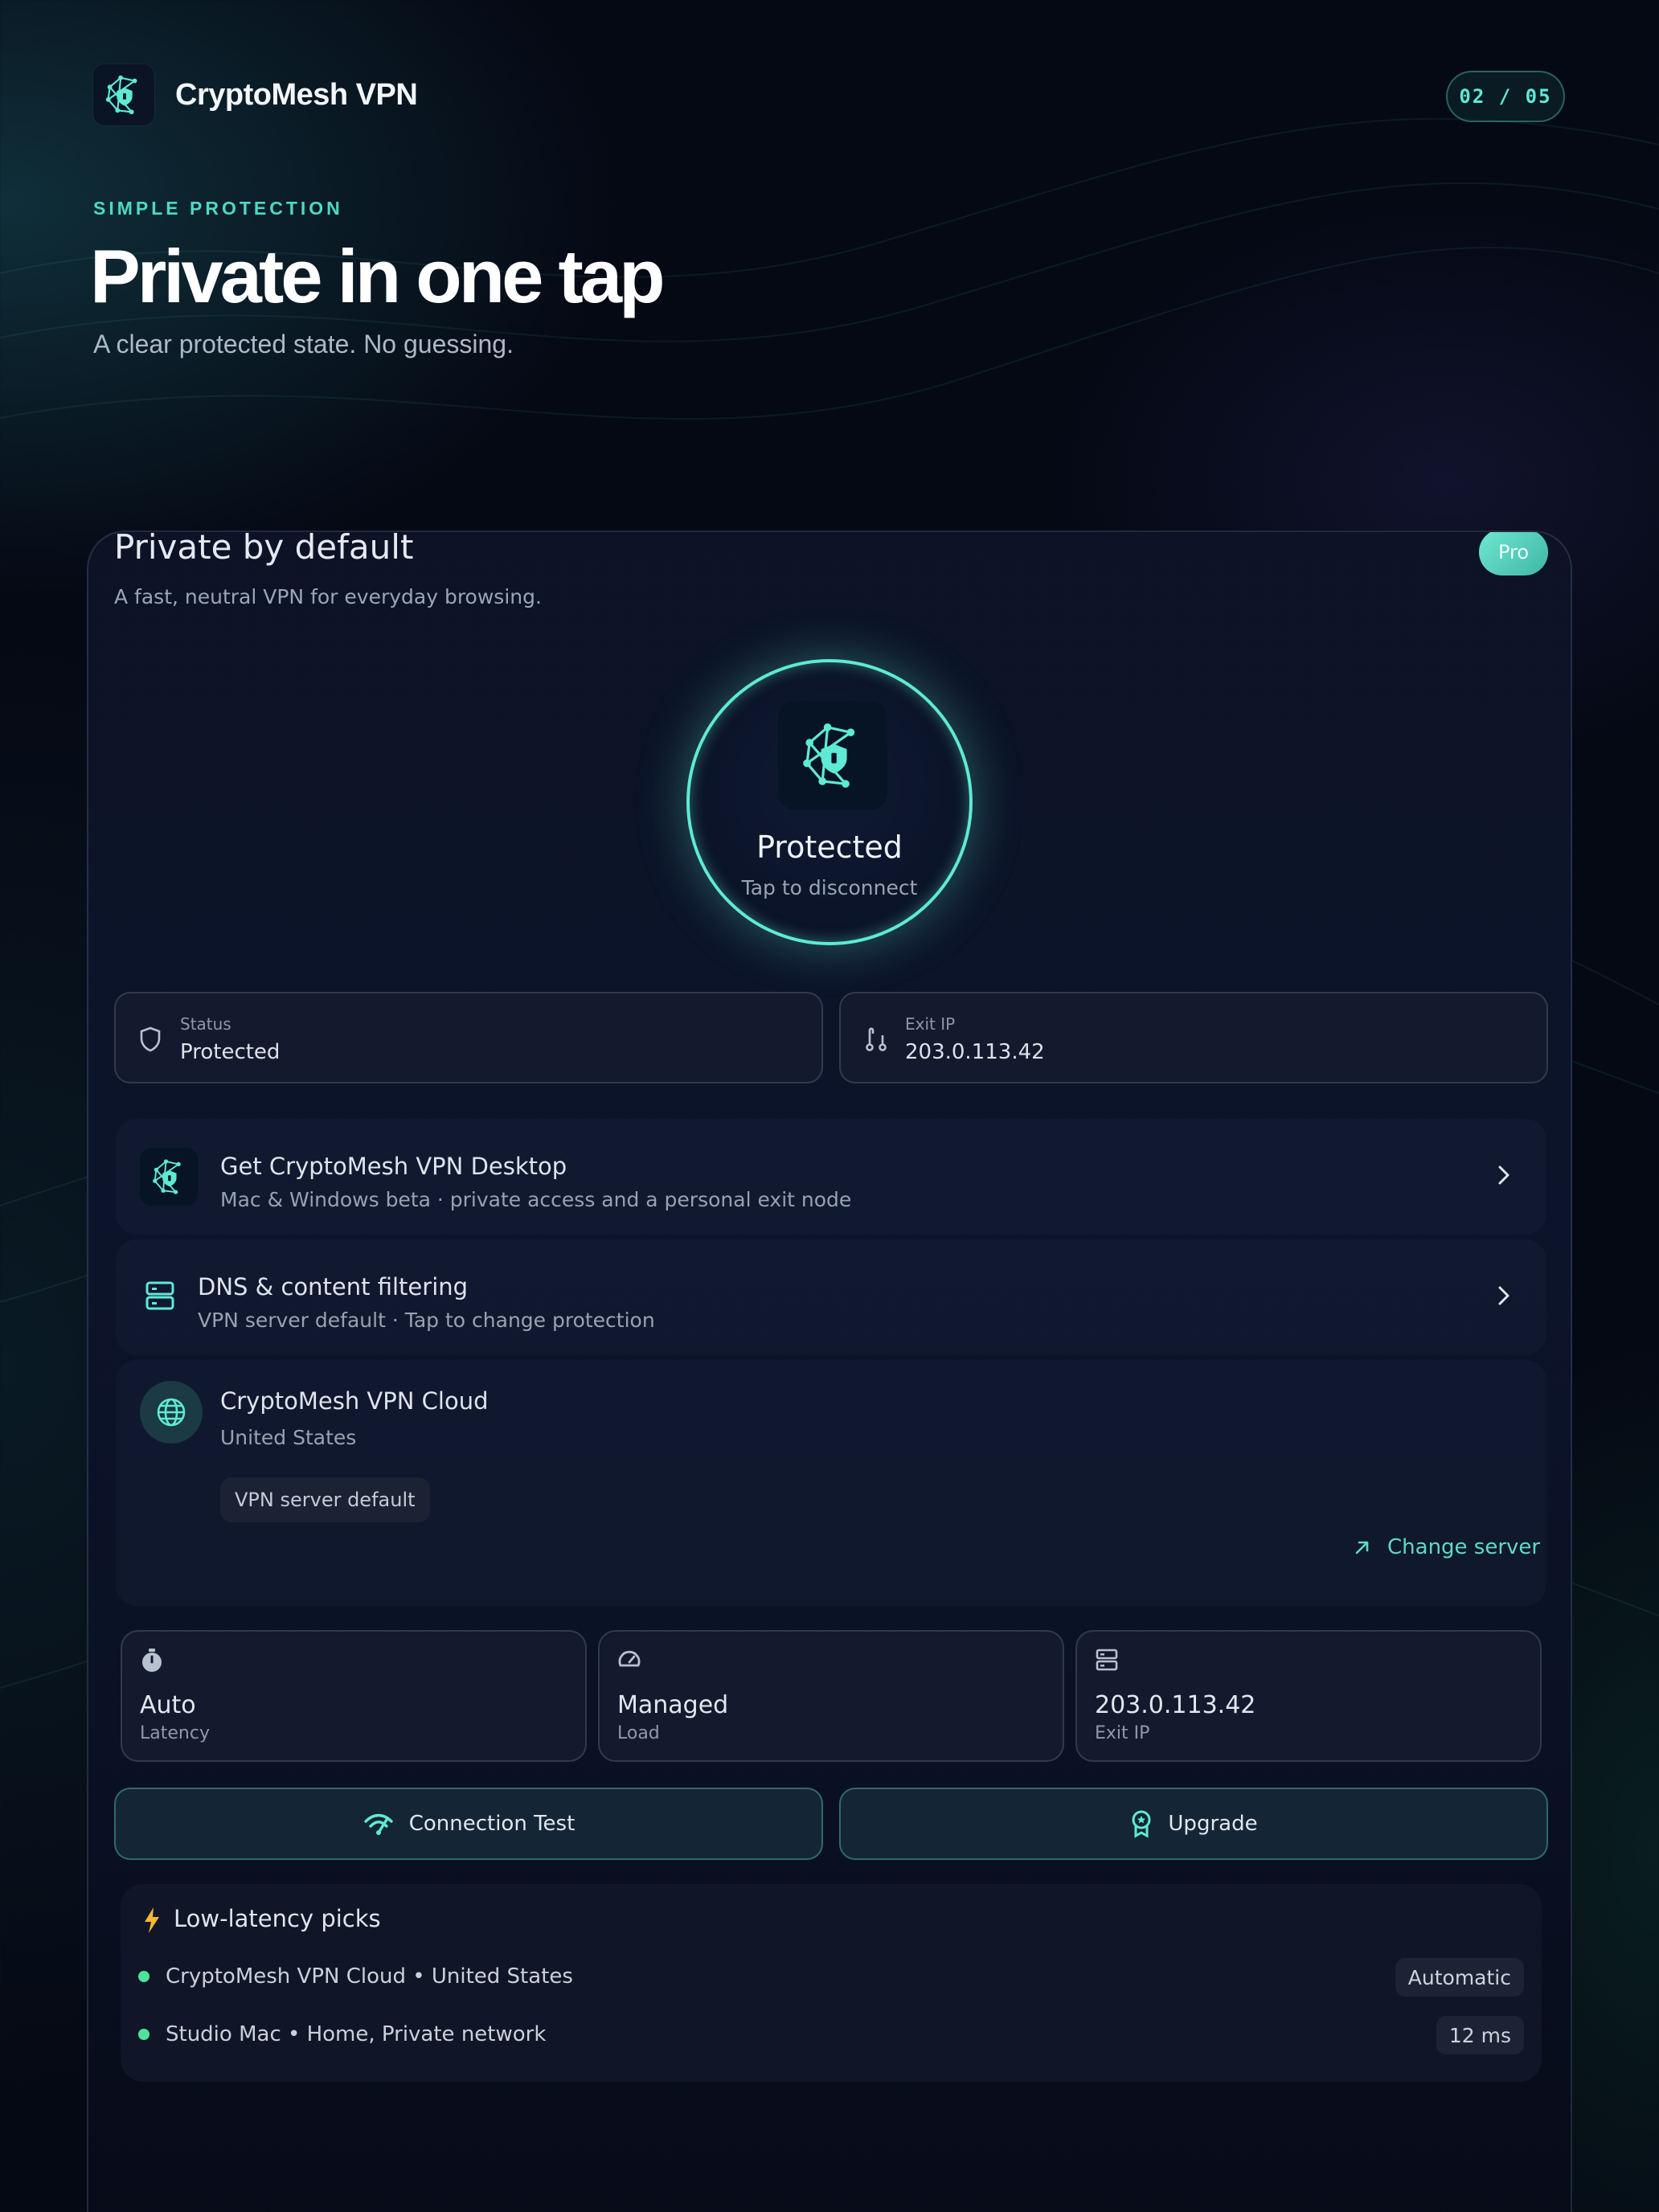 Image resolution: width=1659 pixels, height=2212 pixels. I want to click on connection-test-label: Connection Test, so click(492, 1824).